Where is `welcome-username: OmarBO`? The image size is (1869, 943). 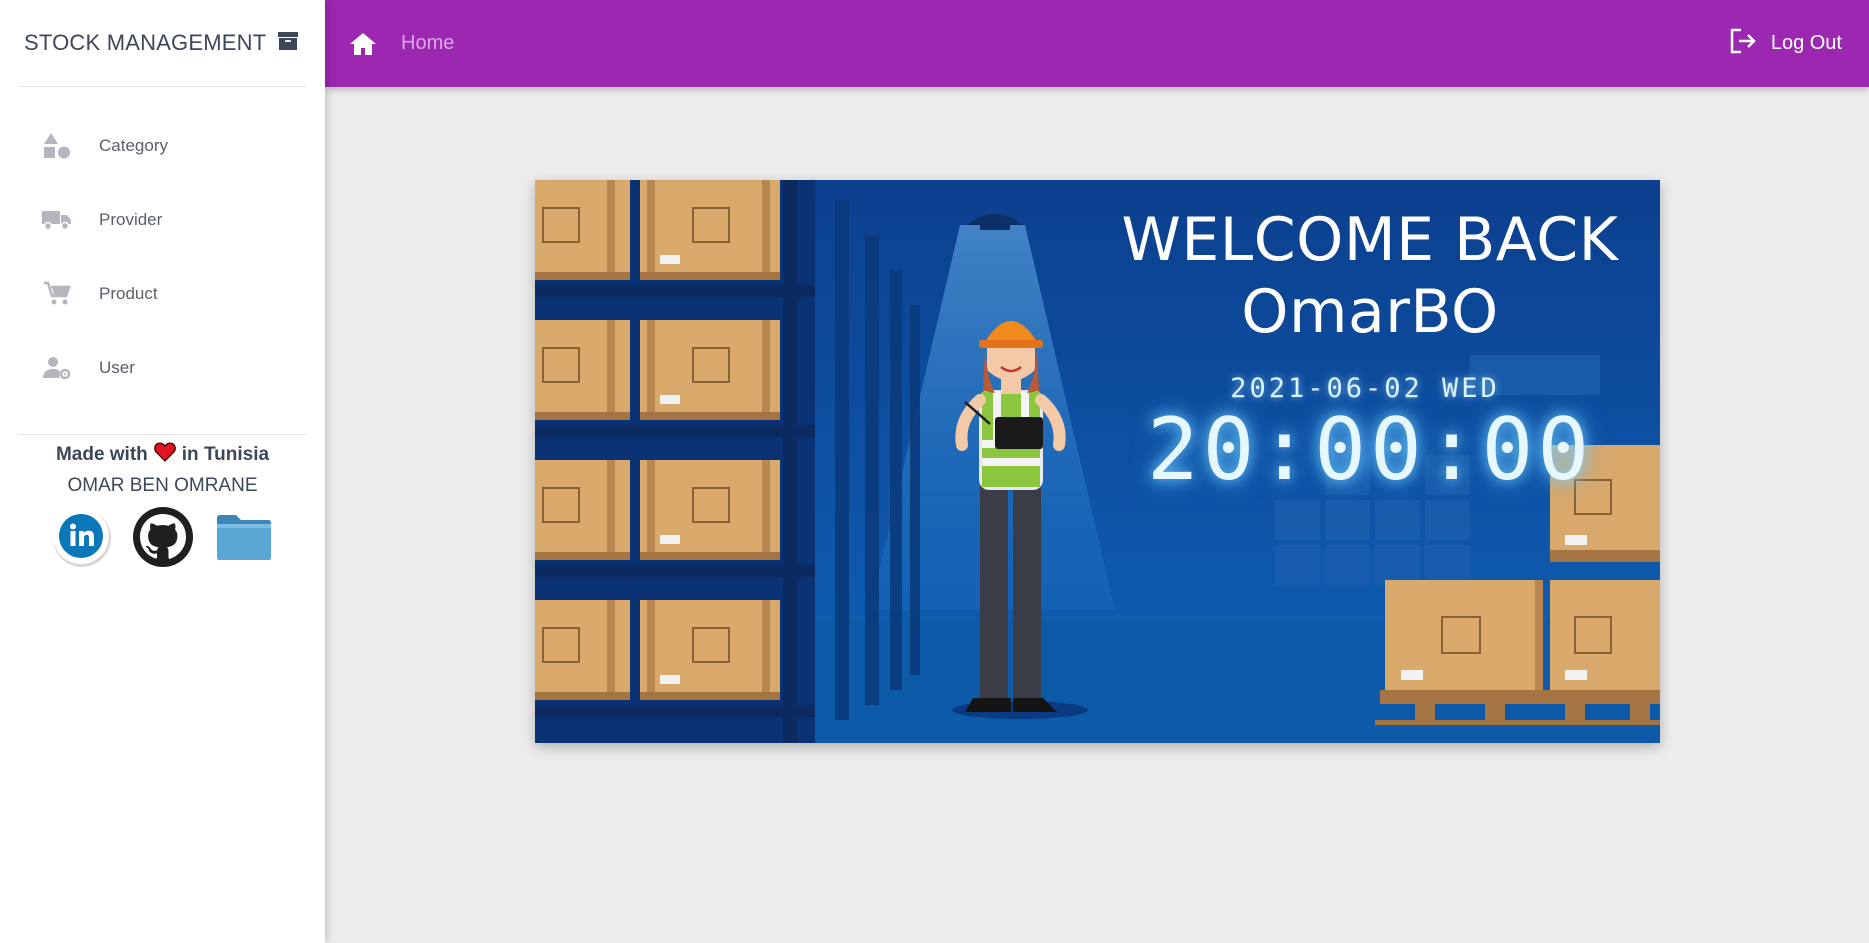 welcome-username: OmarBO is located at coordinates (1370, 312).